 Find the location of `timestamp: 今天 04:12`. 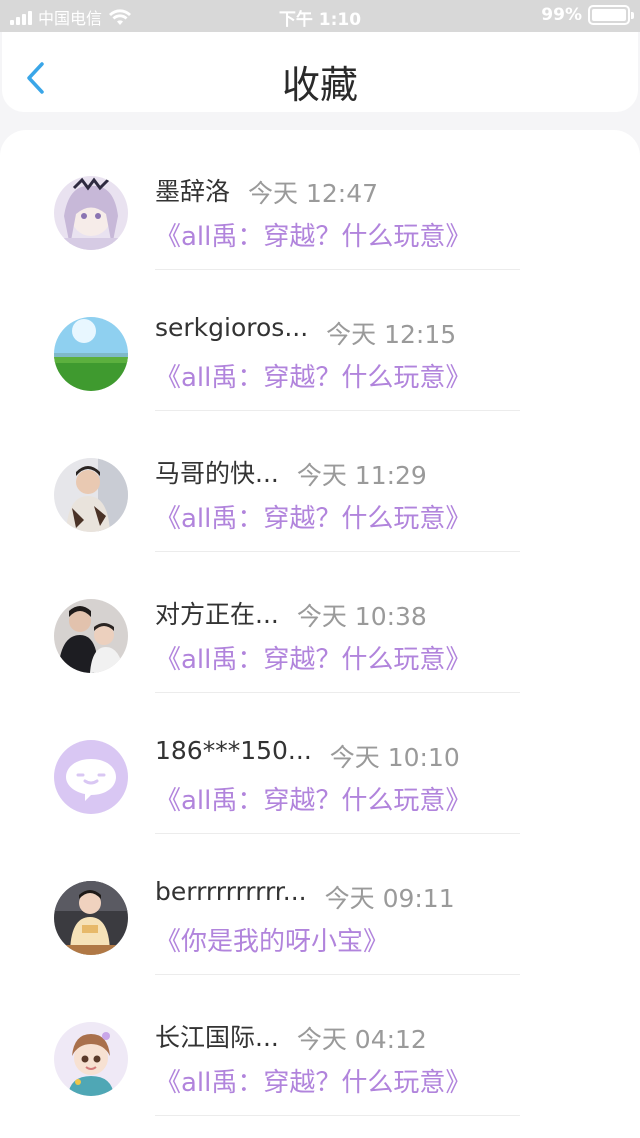

timestamp: 今天 04:12 is located at coordinates (361, 1039).